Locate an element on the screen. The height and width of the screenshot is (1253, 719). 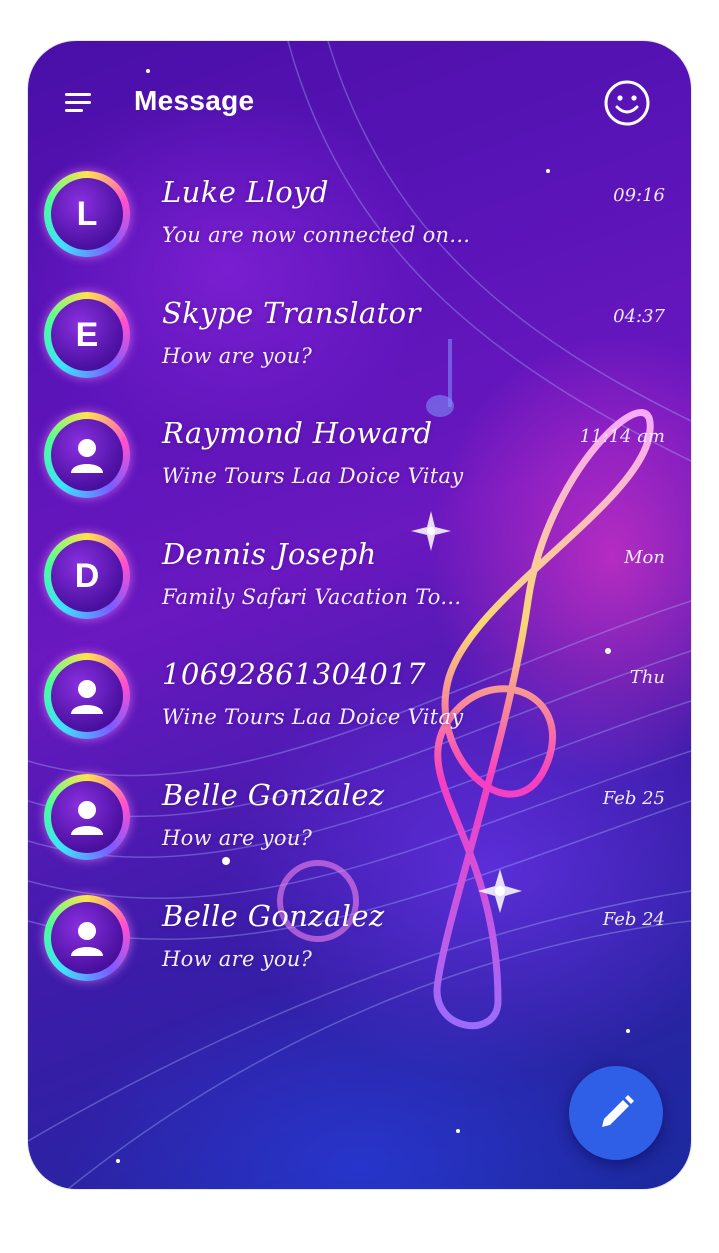
contact-name: Skype Translator is located at coordinates (291, 313).